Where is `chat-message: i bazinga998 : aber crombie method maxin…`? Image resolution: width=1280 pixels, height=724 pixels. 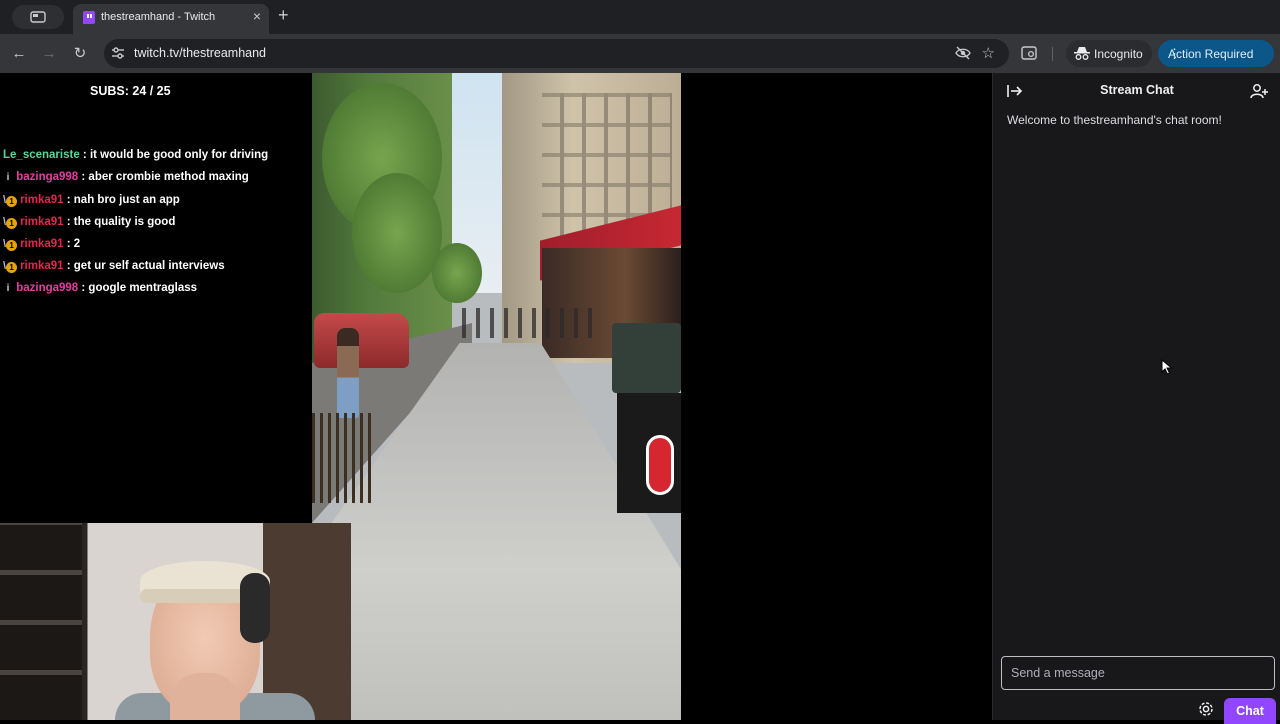
chat-message: i bazinga998 : aber crombie method maxin… is located at coordinates (153, 177).